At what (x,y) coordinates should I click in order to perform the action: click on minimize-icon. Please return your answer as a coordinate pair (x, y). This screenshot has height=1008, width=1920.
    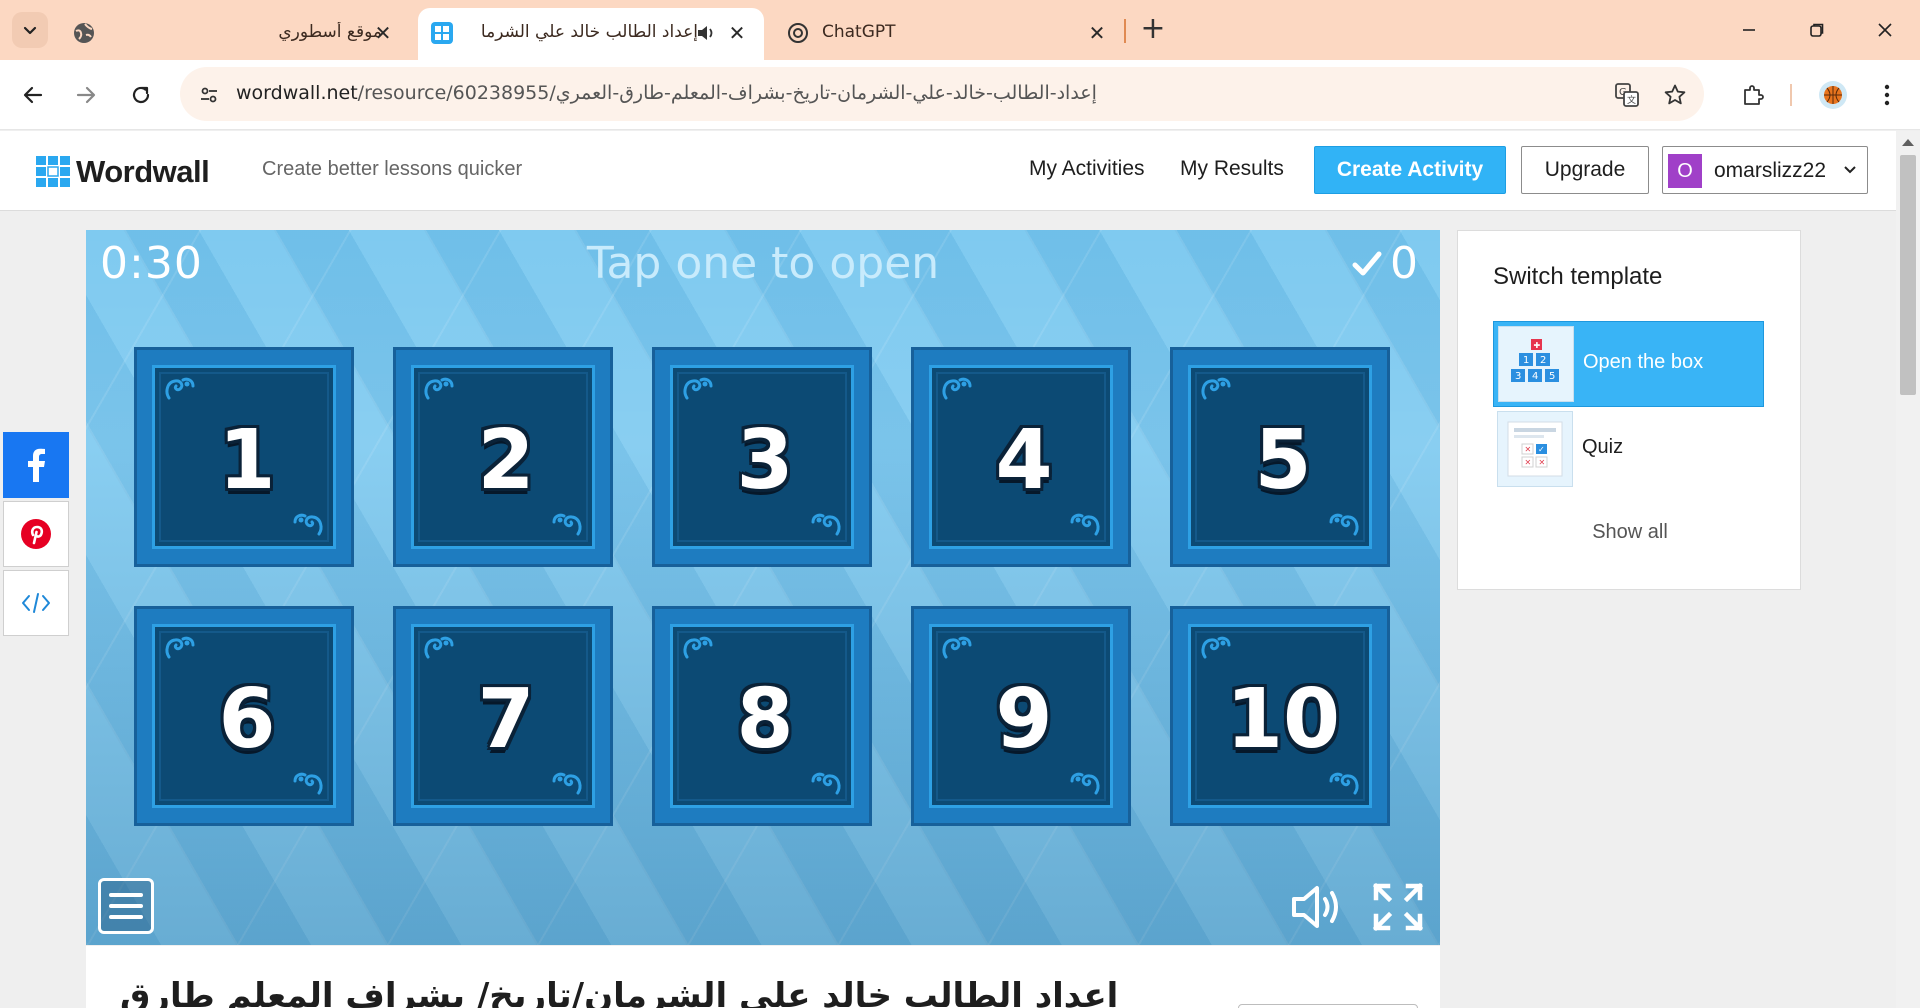
    Looking at the image, I should click on (1749, 30).